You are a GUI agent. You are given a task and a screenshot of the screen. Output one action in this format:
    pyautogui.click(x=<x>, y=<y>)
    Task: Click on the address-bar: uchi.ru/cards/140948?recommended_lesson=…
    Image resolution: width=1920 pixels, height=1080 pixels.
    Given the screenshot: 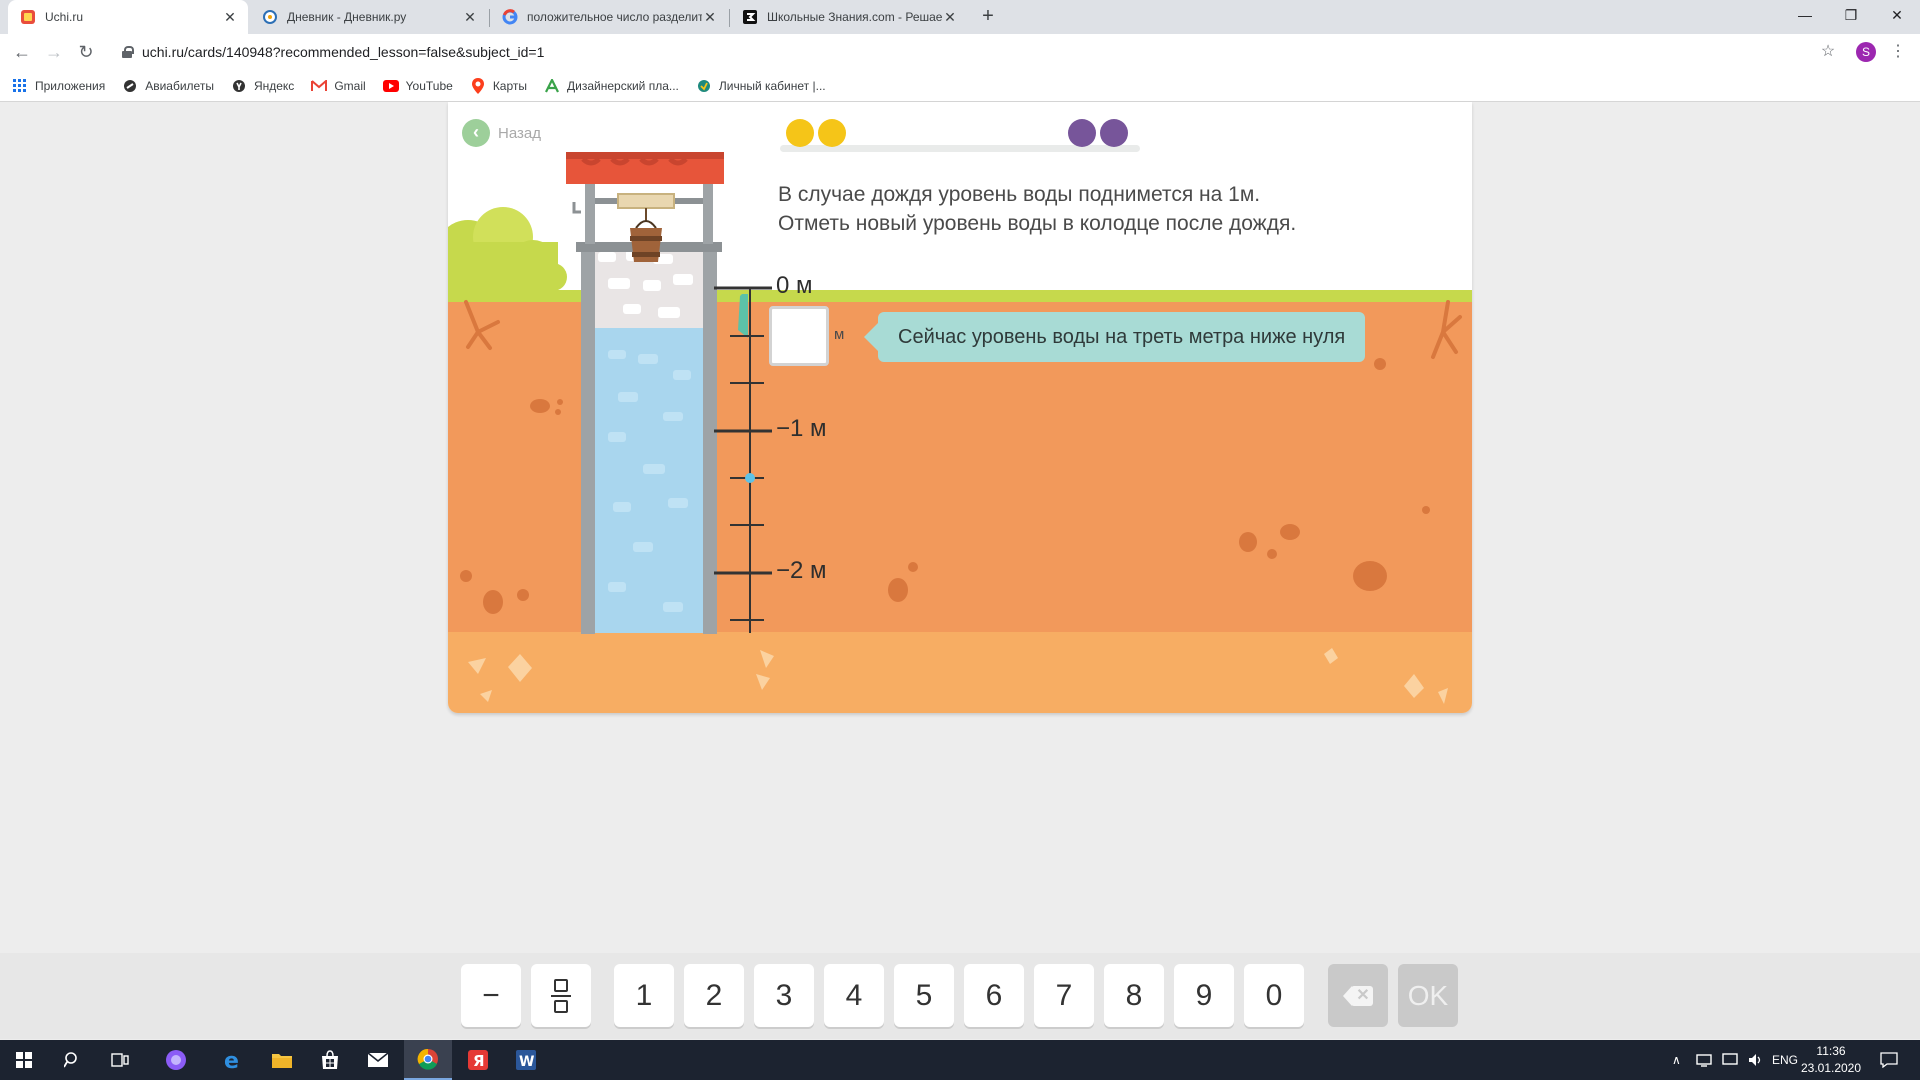 What is the action you would take?
    pyautogui.click(x=975, y=52)
    